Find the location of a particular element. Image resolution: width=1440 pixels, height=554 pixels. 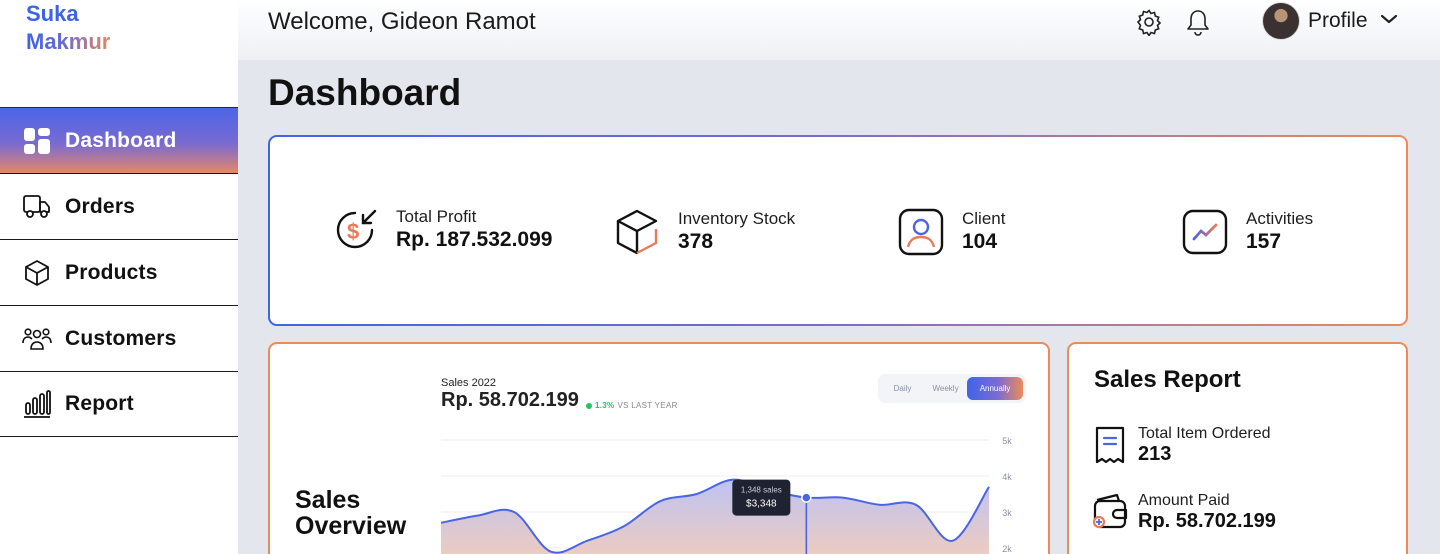

box-icon is located at coordinates (37, 273).